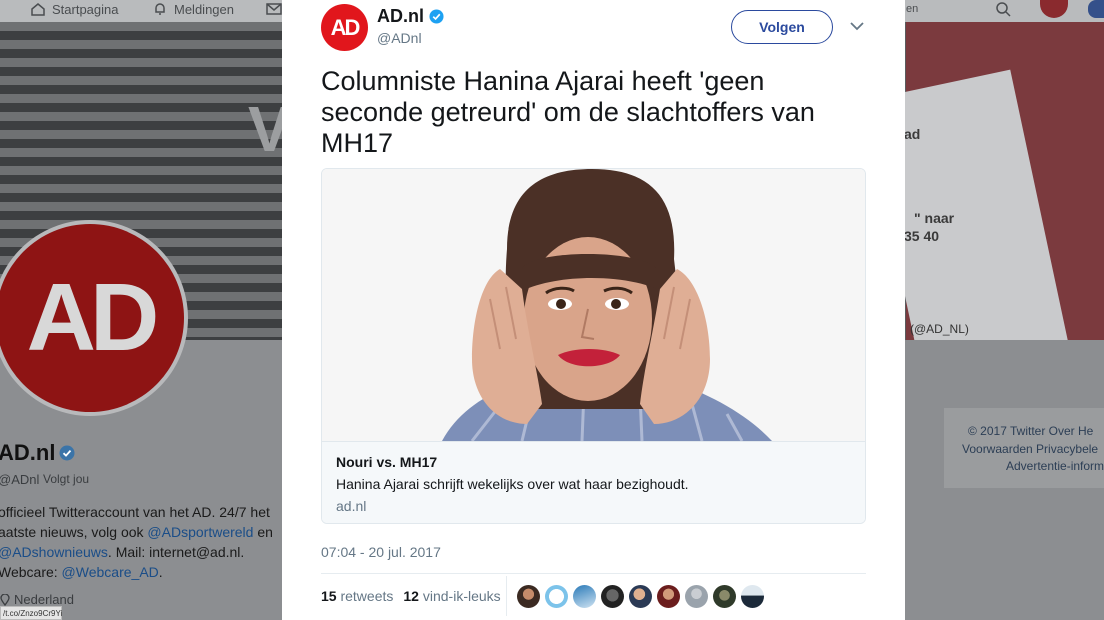 The width and height of the screenshot is (1104, 620). What do you see at coordinates (399, 38) in the screenshot?
I see `author-handle: @ADnl` at bounding box center [399, 38].